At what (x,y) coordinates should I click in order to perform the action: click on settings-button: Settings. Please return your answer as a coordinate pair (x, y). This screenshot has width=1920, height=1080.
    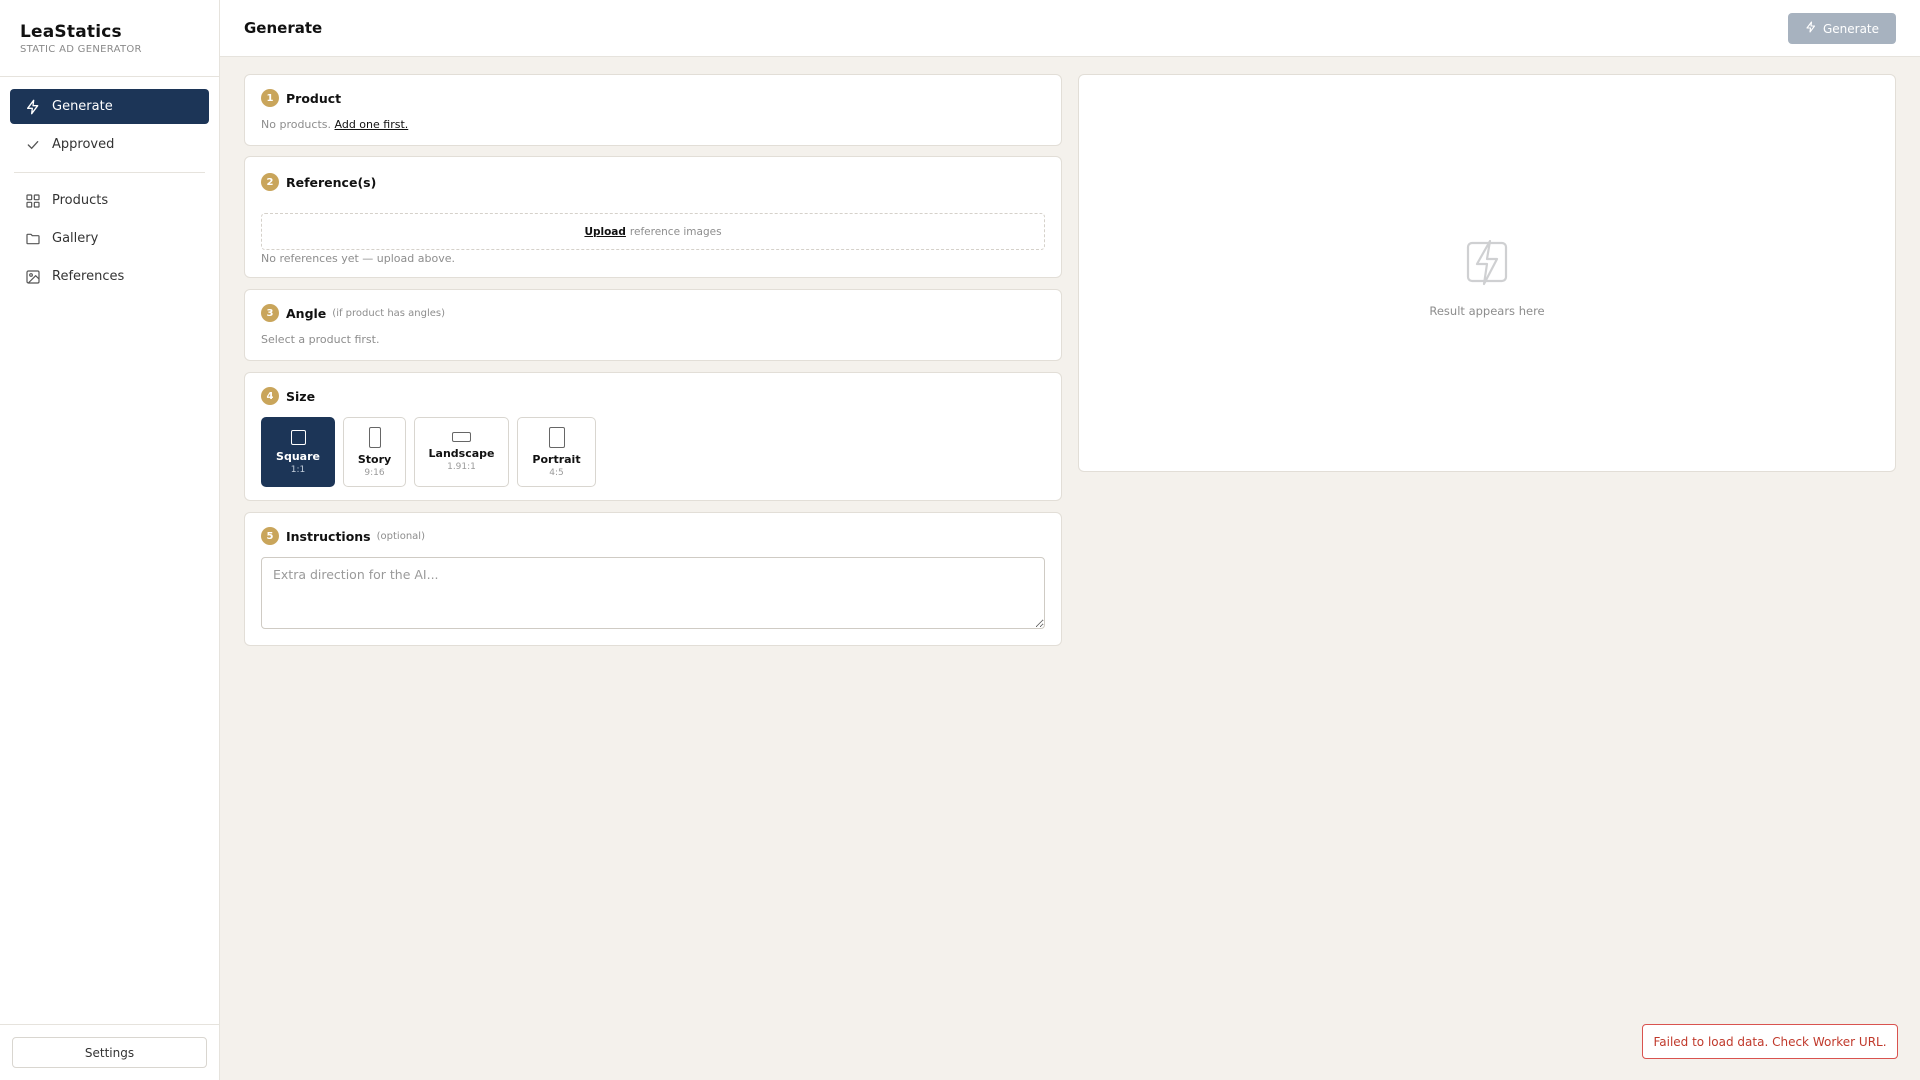
    Looking at the image, I should click on (109, 1052).